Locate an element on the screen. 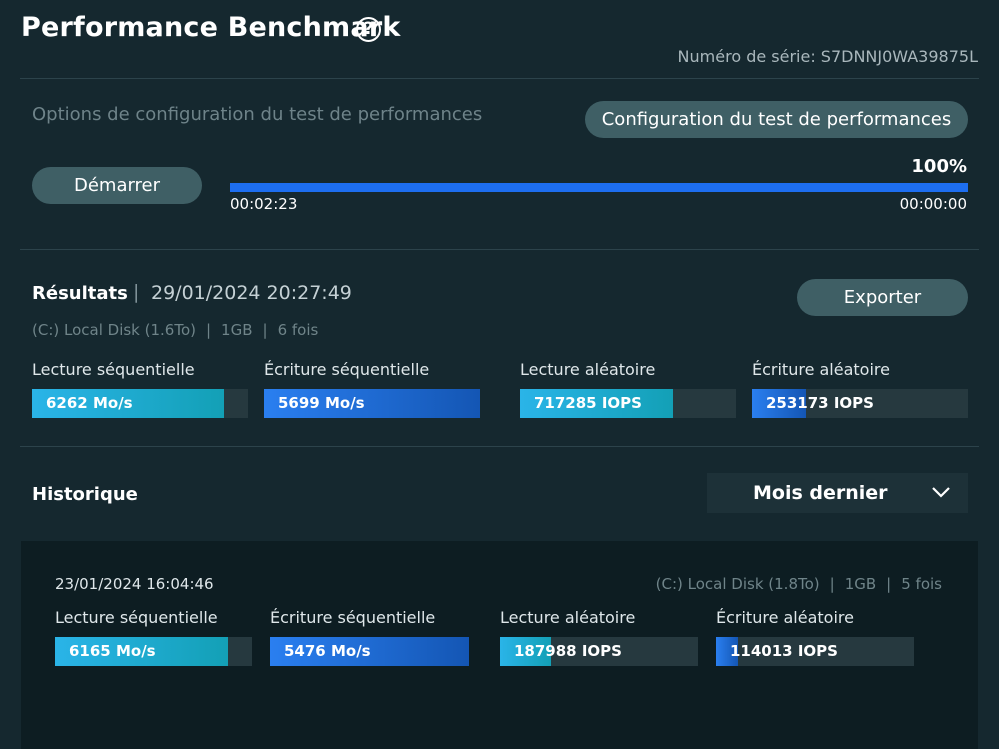 This screenshot has width=999, height=749. results-disk: (C:) Local Disk (1.6To) is located at coordinates (114, 330).